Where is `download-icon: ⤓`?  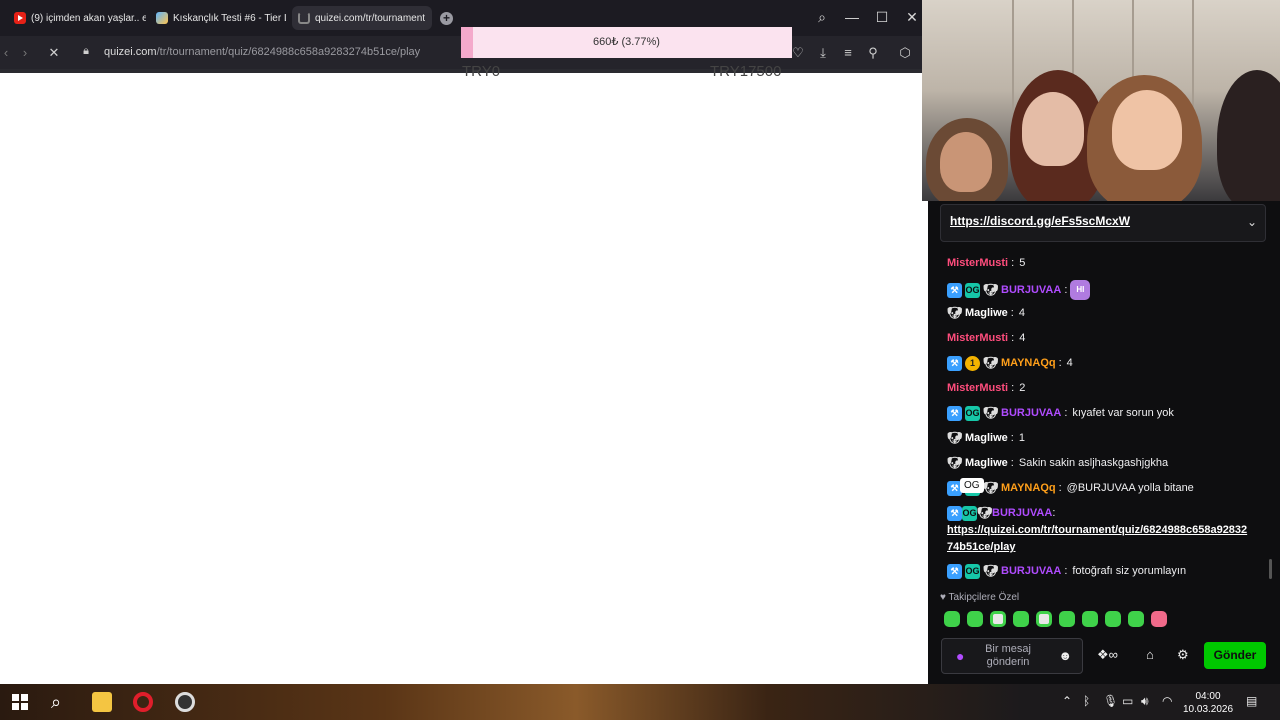
download-icon: ⤓ is located at coordinates (823, 53).